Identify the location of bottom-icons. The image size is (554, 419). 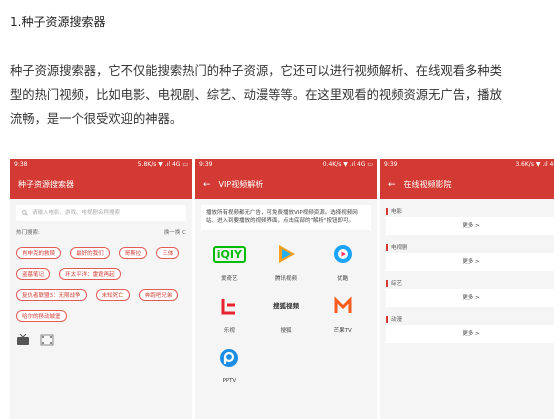
(101, 340).